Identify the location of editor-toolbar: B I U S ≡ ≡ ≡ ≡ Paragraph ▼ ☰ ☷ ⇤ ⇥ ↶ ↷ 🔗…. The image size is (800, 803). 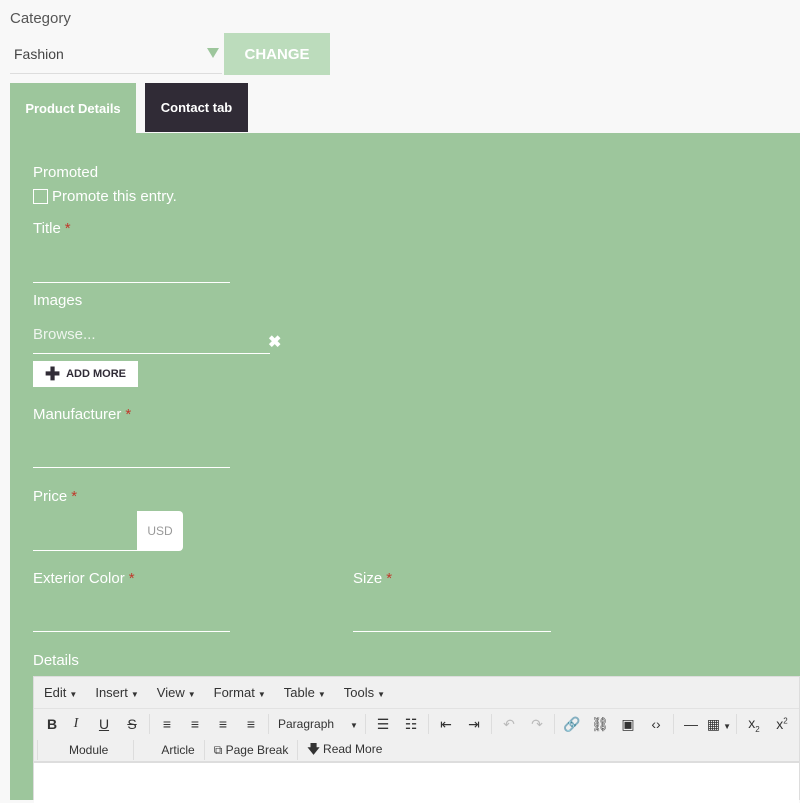
(416, 724).